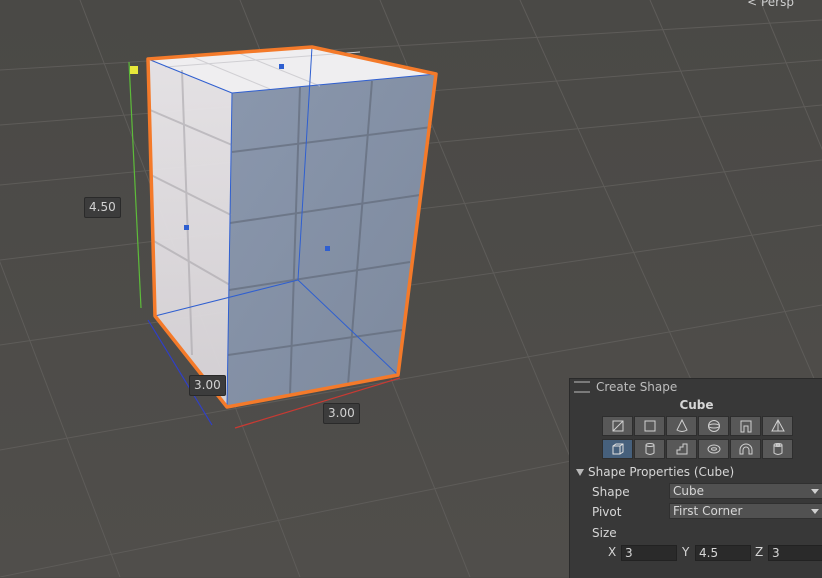 Image resolution: width=822 pixels, height=578 pixels. I want to click on pivot-dropdown-value: First Corner, so click(708, 511).